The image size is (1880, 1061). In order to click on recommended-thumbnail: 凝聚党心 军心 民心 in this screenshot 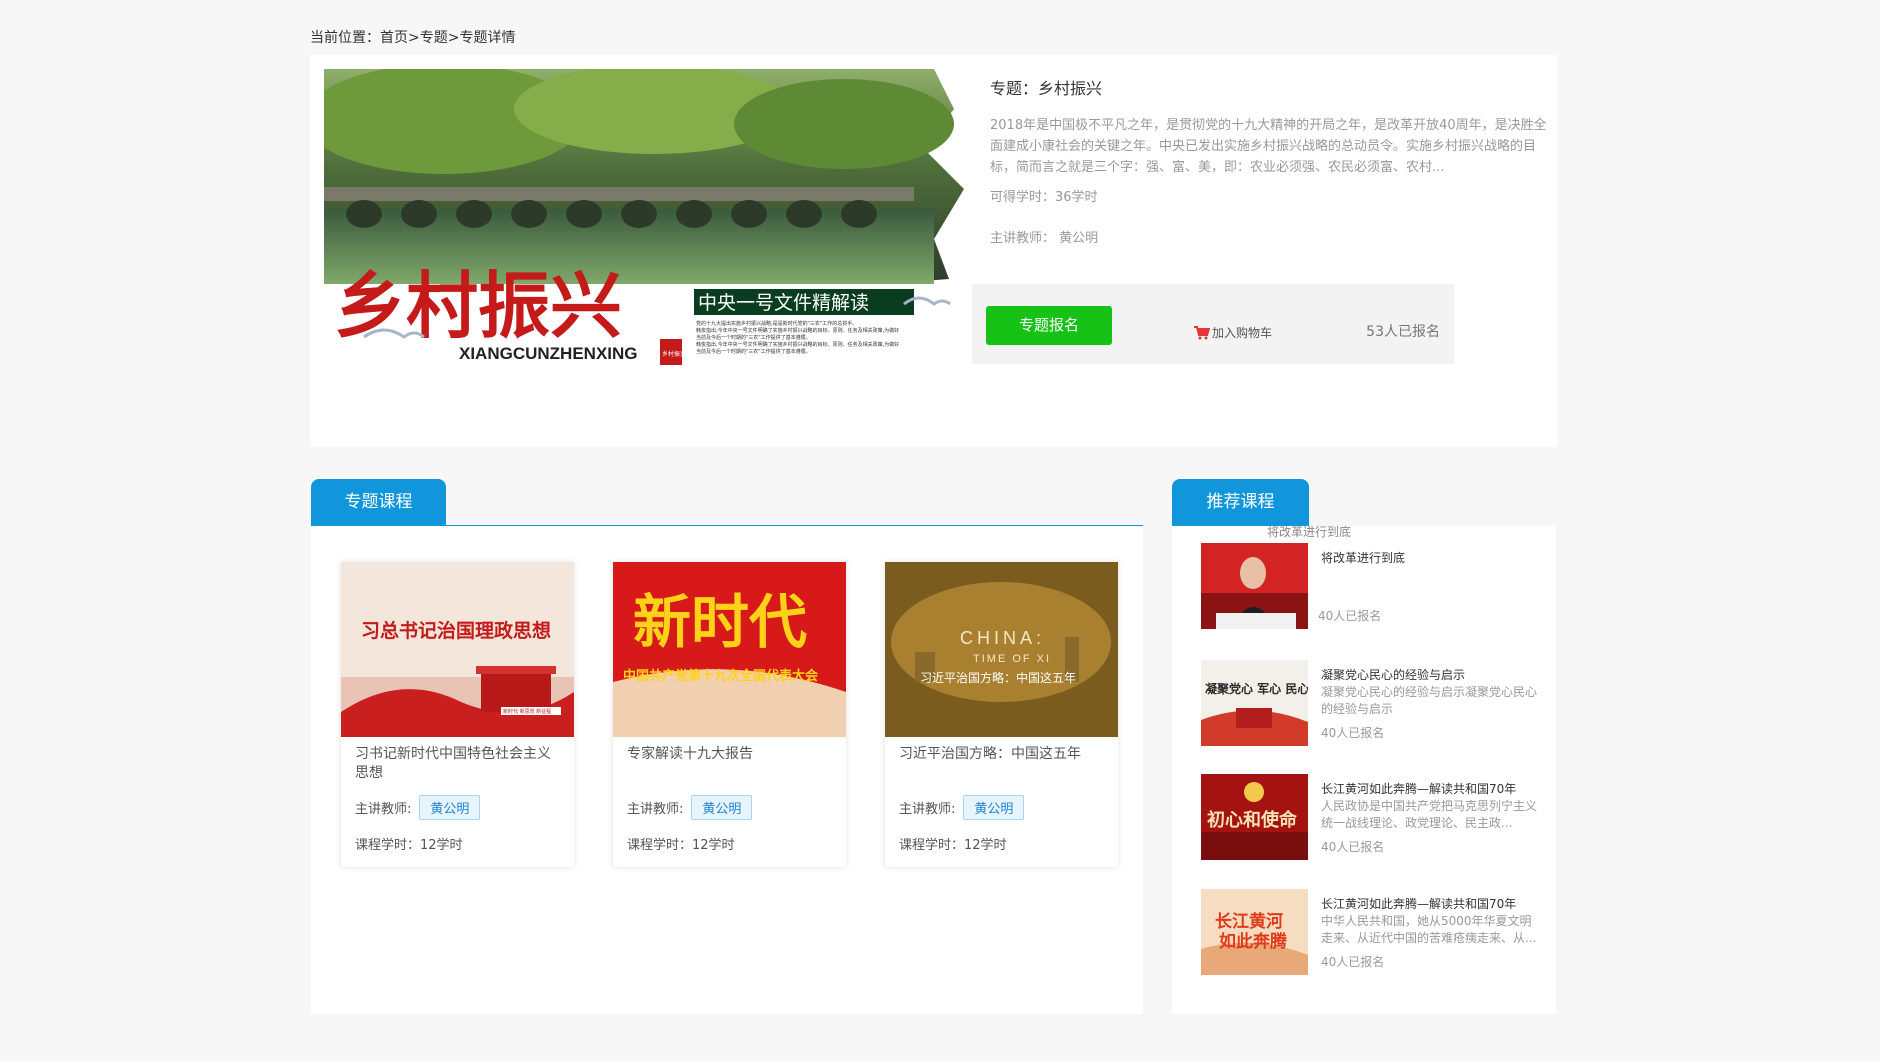, I will do `click(1254, 703)`.